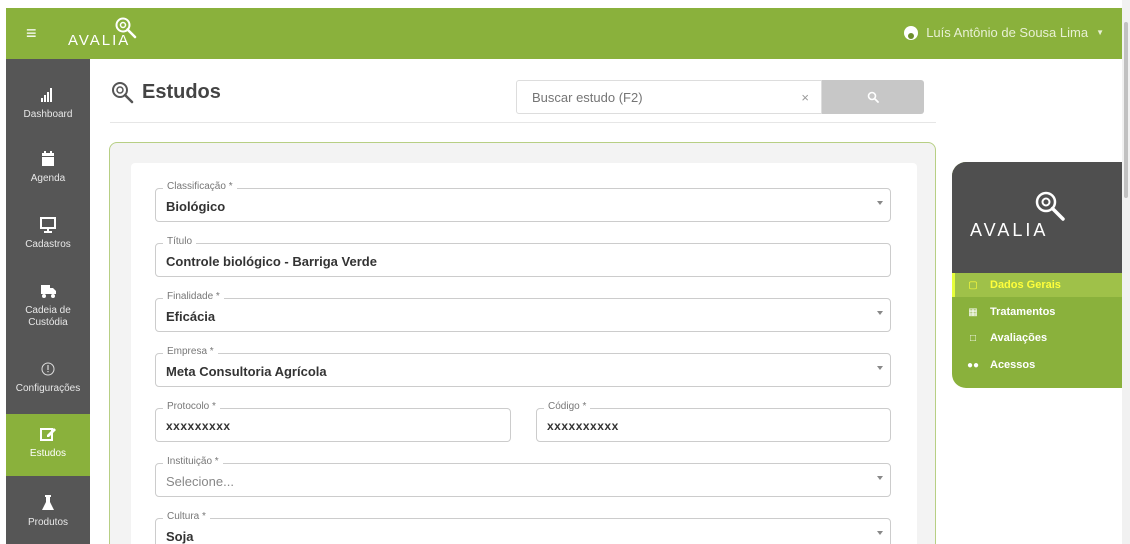 The height and width of the screenshot is (544, 1130). What do you see at coordinates (973, 285) in the screenshot?
I see `document-icon: ▢` at bounding box center [973, 285].